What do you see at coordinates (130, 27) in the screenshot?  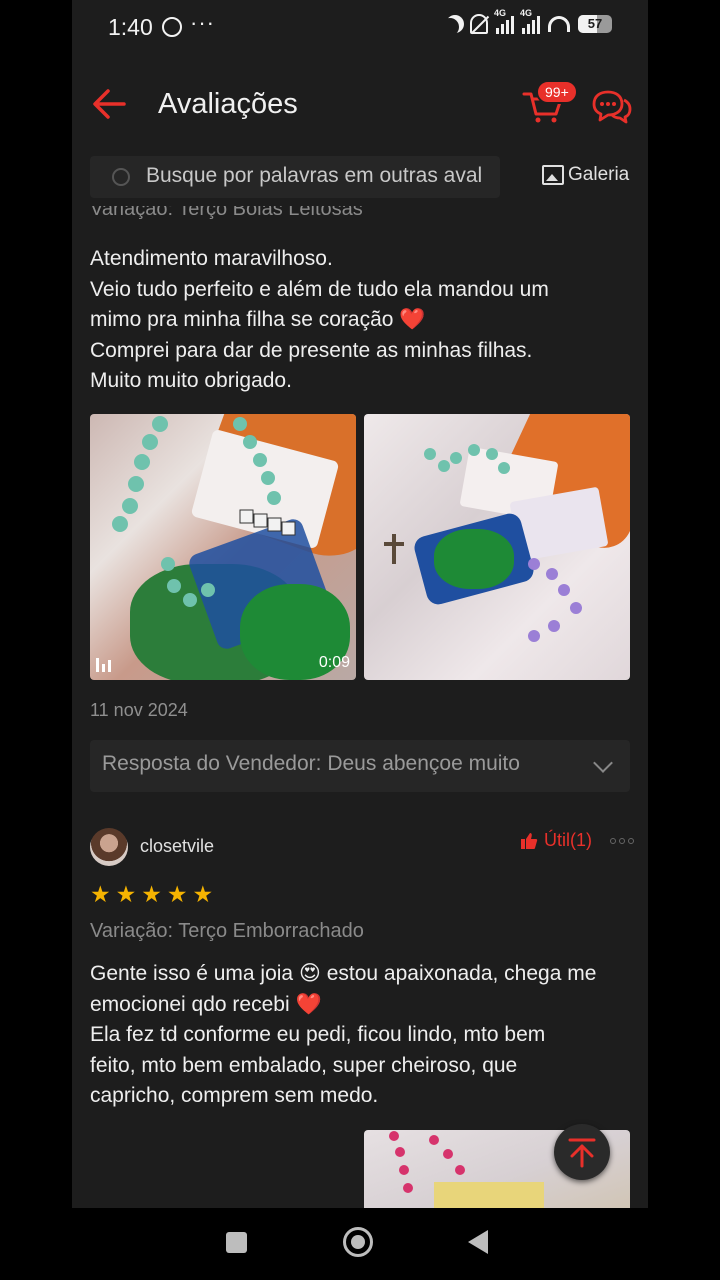 I see `status-time: 1:40` at bounding box center [130, 27].